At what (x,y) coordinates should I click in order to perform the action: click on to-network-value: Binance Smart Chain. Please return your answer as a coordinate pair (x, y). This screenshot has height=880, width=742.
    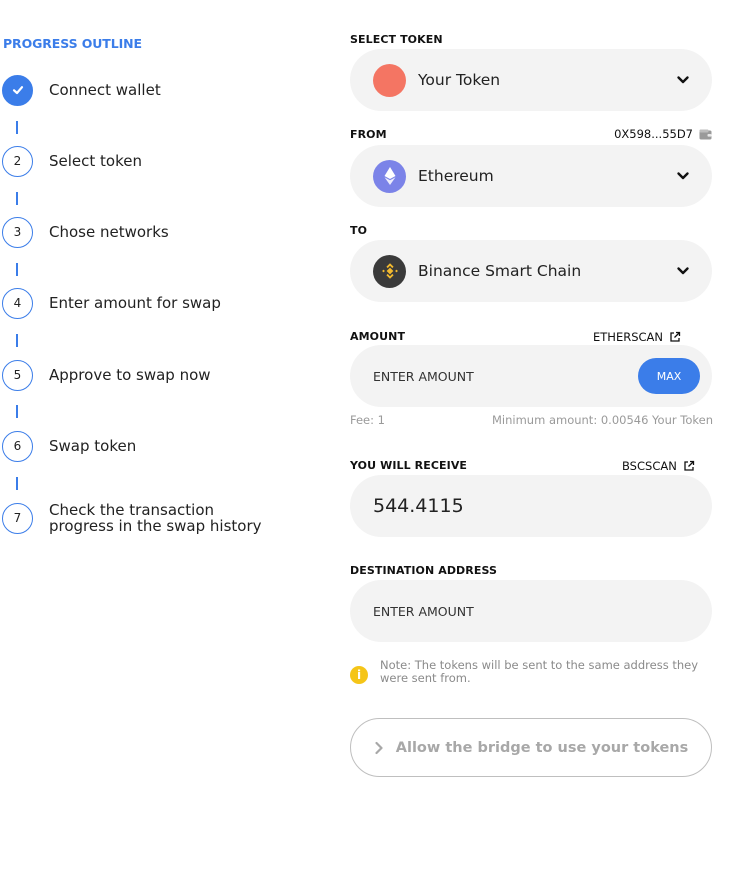
    Looking at the image, I should click on (500, 271).